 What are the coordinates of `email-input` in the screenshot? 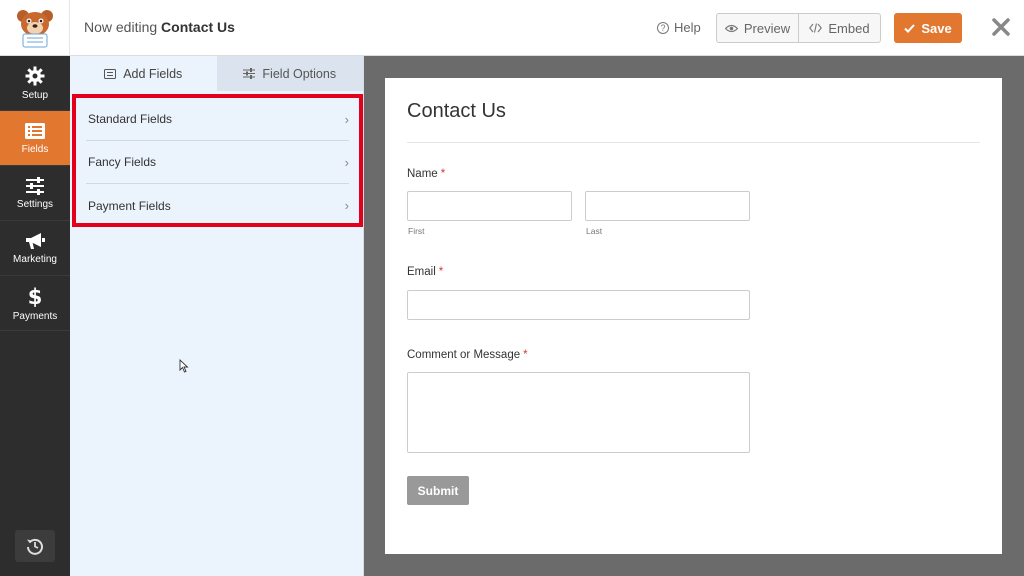 It's located at (578, 305).